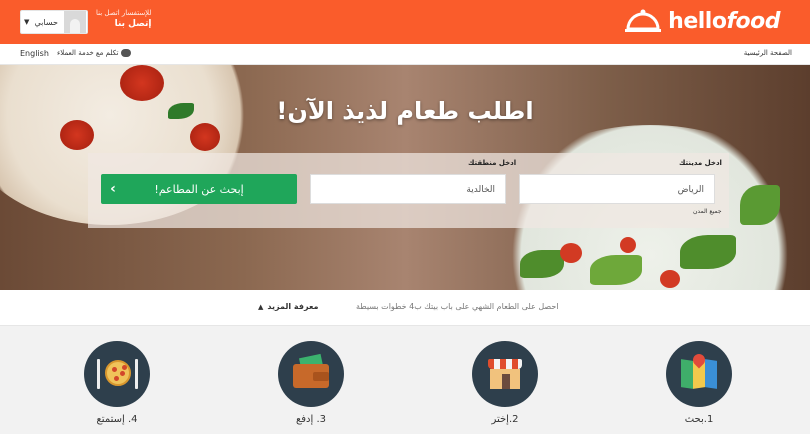 The height and width of the screenshot is (434, 810). I want to click on contact-us-link: إتصل بنا, so click(124, 24).